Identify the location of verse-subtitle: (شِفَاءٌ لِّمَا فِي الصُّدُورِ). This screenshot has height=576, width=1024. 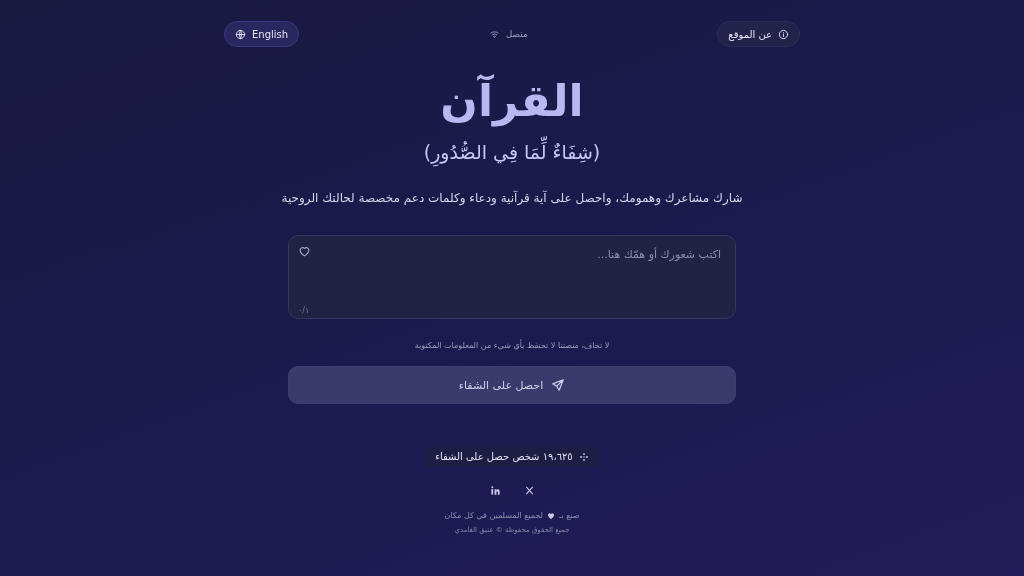
(512, 152).